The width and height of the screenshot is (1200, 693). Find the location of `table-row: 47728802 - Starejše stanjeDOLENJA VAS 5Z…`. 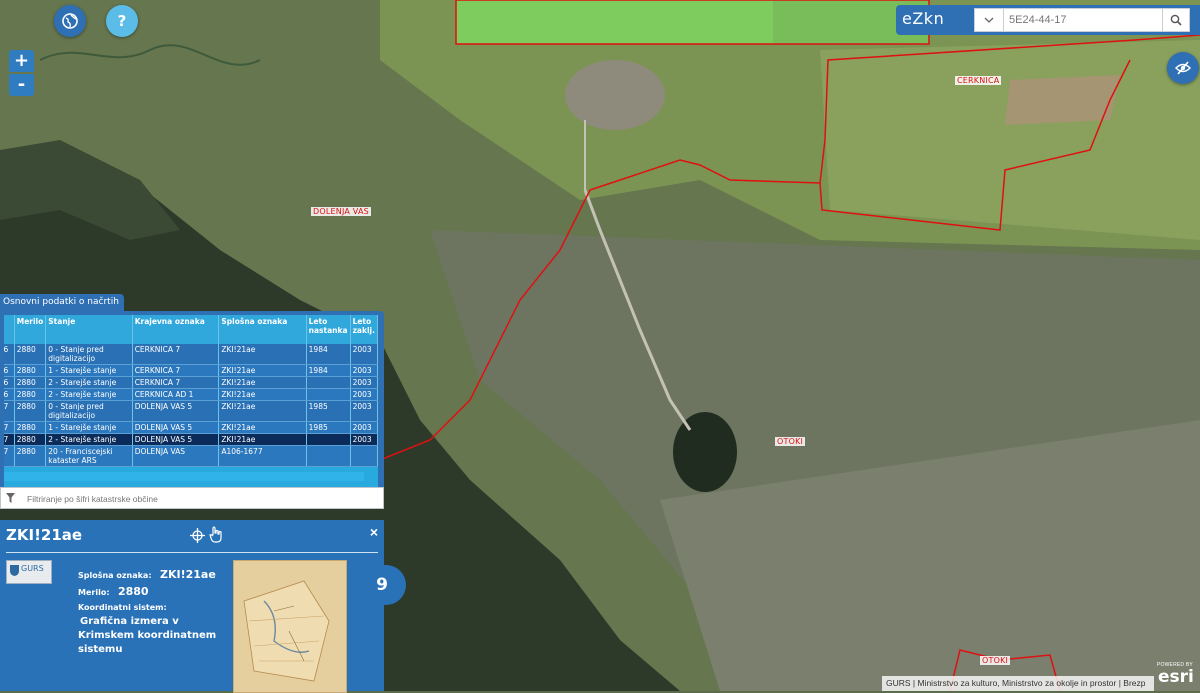

table-row: 47728802 - Starejše stanjeDOLENJA VAS 5Z… is located at coordinates (191, 439).